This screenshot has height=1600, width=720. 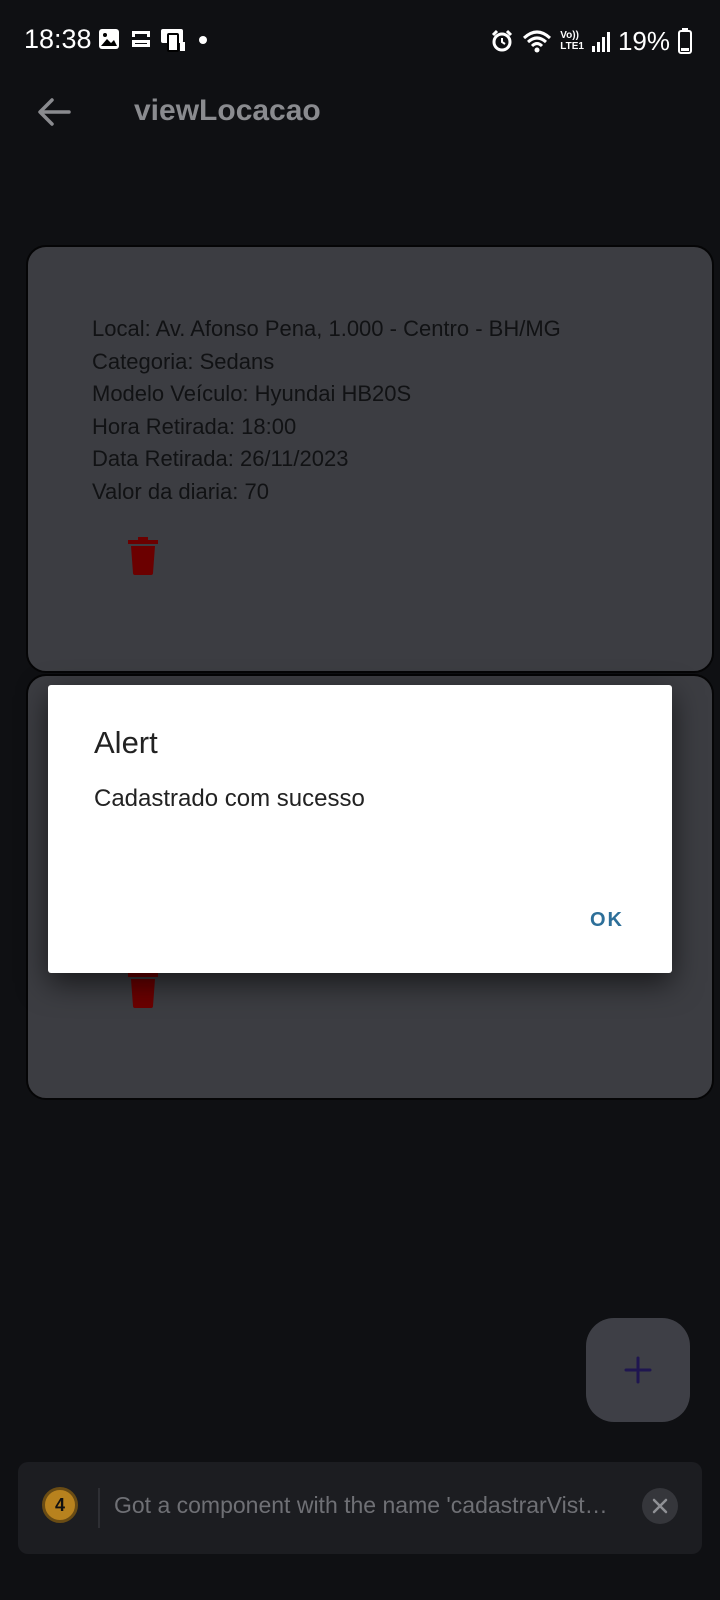 I want to click on rental-category: Categoria: Sedans, so click(x=183, y=361).